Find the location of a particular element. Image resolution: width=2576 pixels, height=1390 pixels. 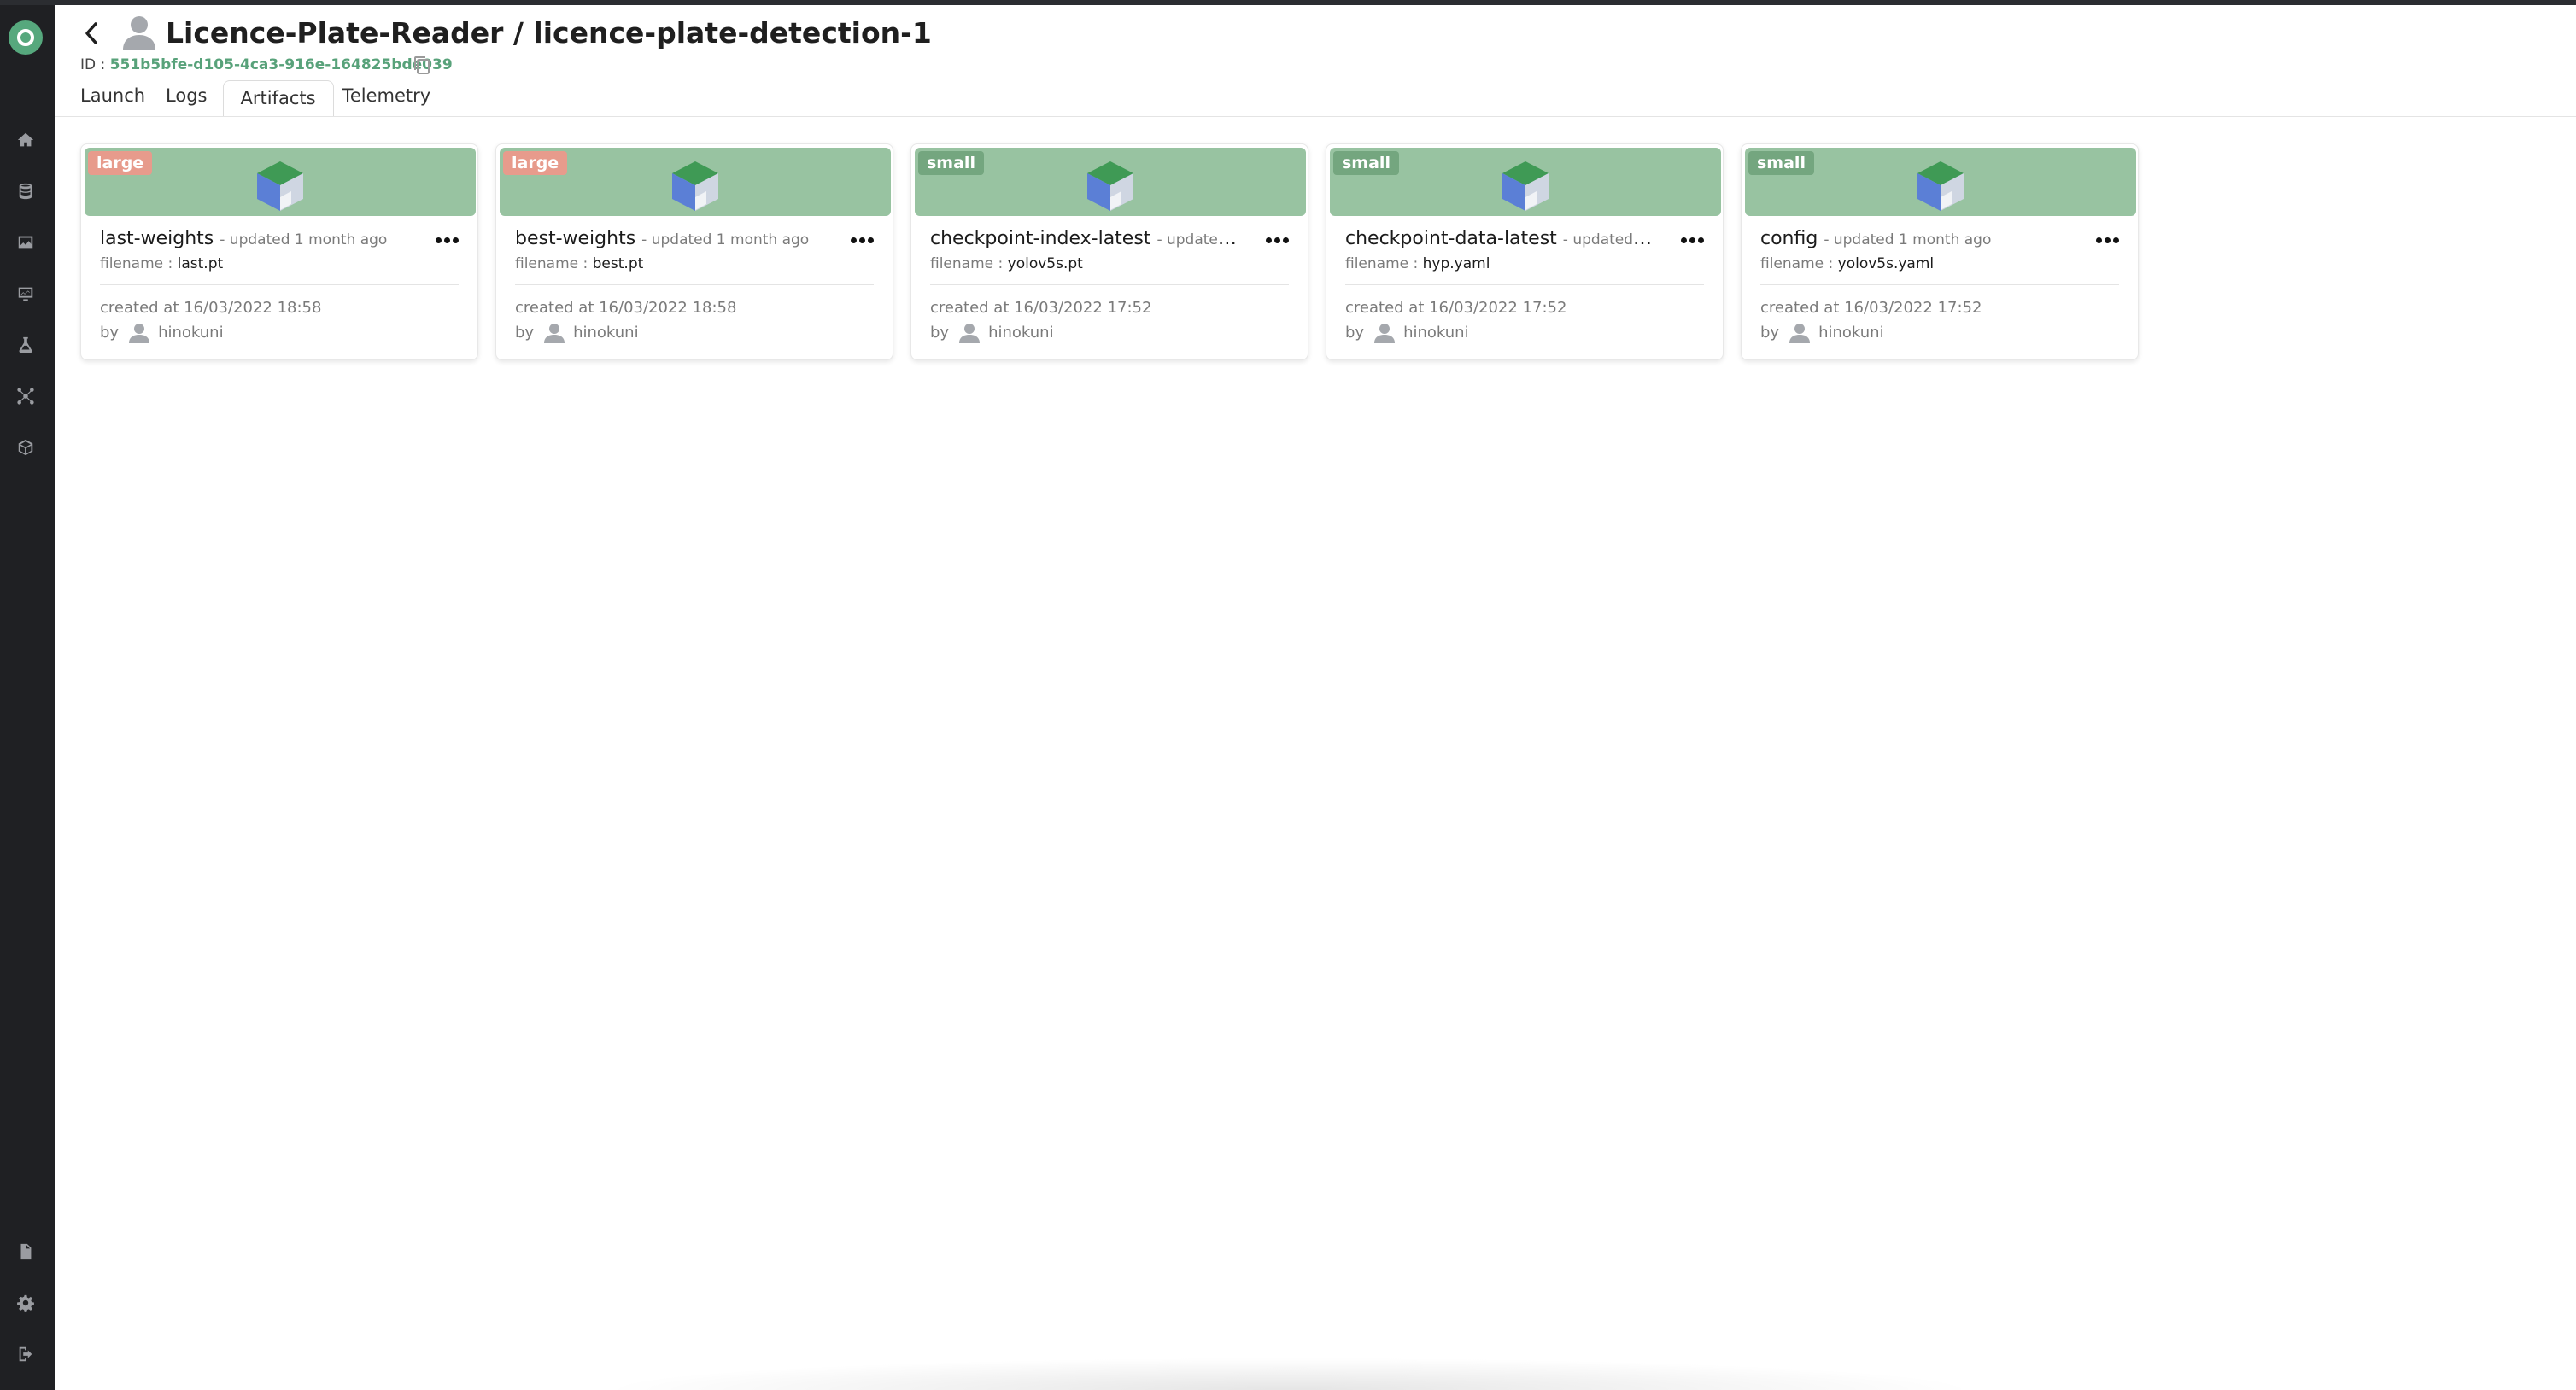

artifact-filename: filename : yolov5s.pt is located at coordinates (1006, 264).